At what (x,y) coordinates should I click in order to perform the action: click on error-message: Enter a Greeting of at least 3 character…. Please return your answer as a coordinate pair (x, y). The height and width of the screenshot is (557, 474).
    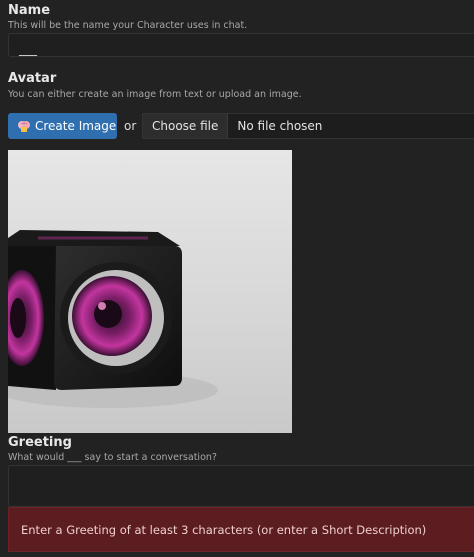
    Looking at the image, I should click on (224, 529).